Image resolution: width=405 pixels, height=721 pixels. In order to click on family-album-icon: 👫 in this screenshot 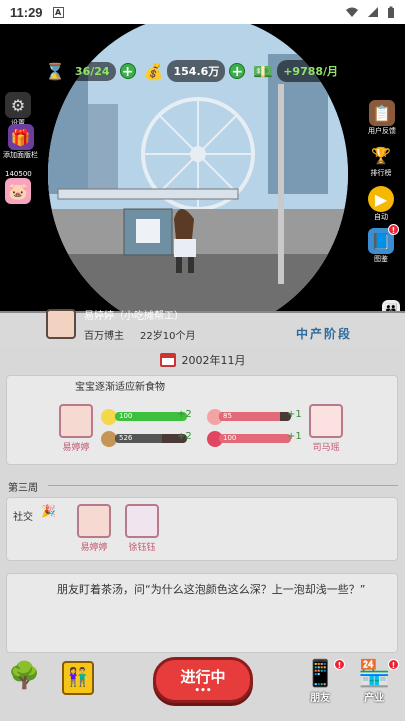, I will do `click(78, 678)`.